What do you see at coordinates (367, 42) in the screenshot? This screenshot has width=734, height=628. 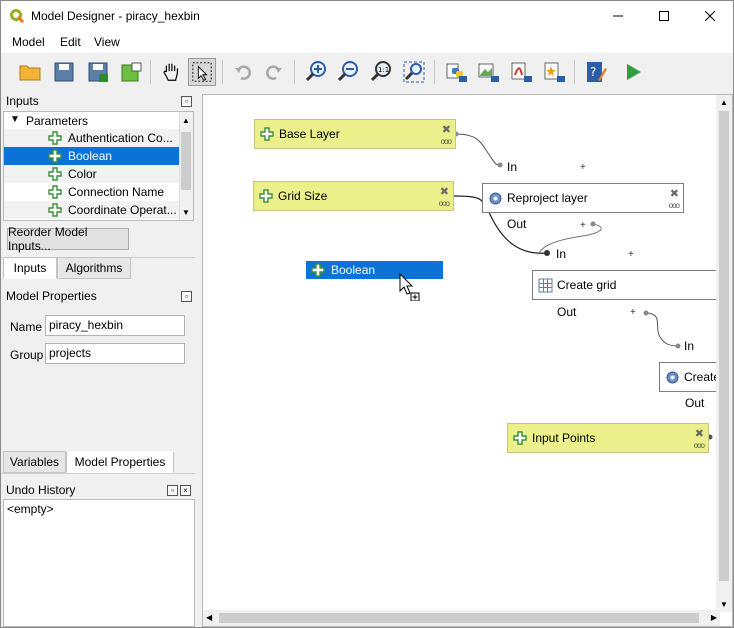 I see `menu-bar: Model Edit View` at bounding box center [367, 42].